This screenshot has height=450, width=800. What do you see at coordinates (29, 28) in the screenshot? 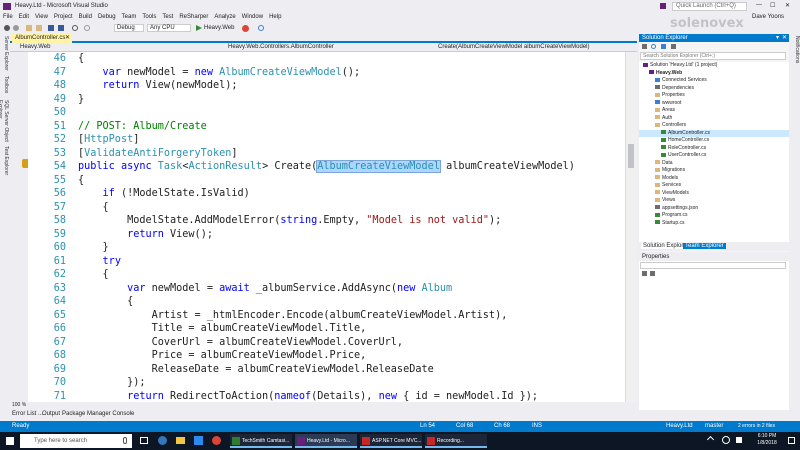
I see `new-project-icon` at bounding box center [29, 28].